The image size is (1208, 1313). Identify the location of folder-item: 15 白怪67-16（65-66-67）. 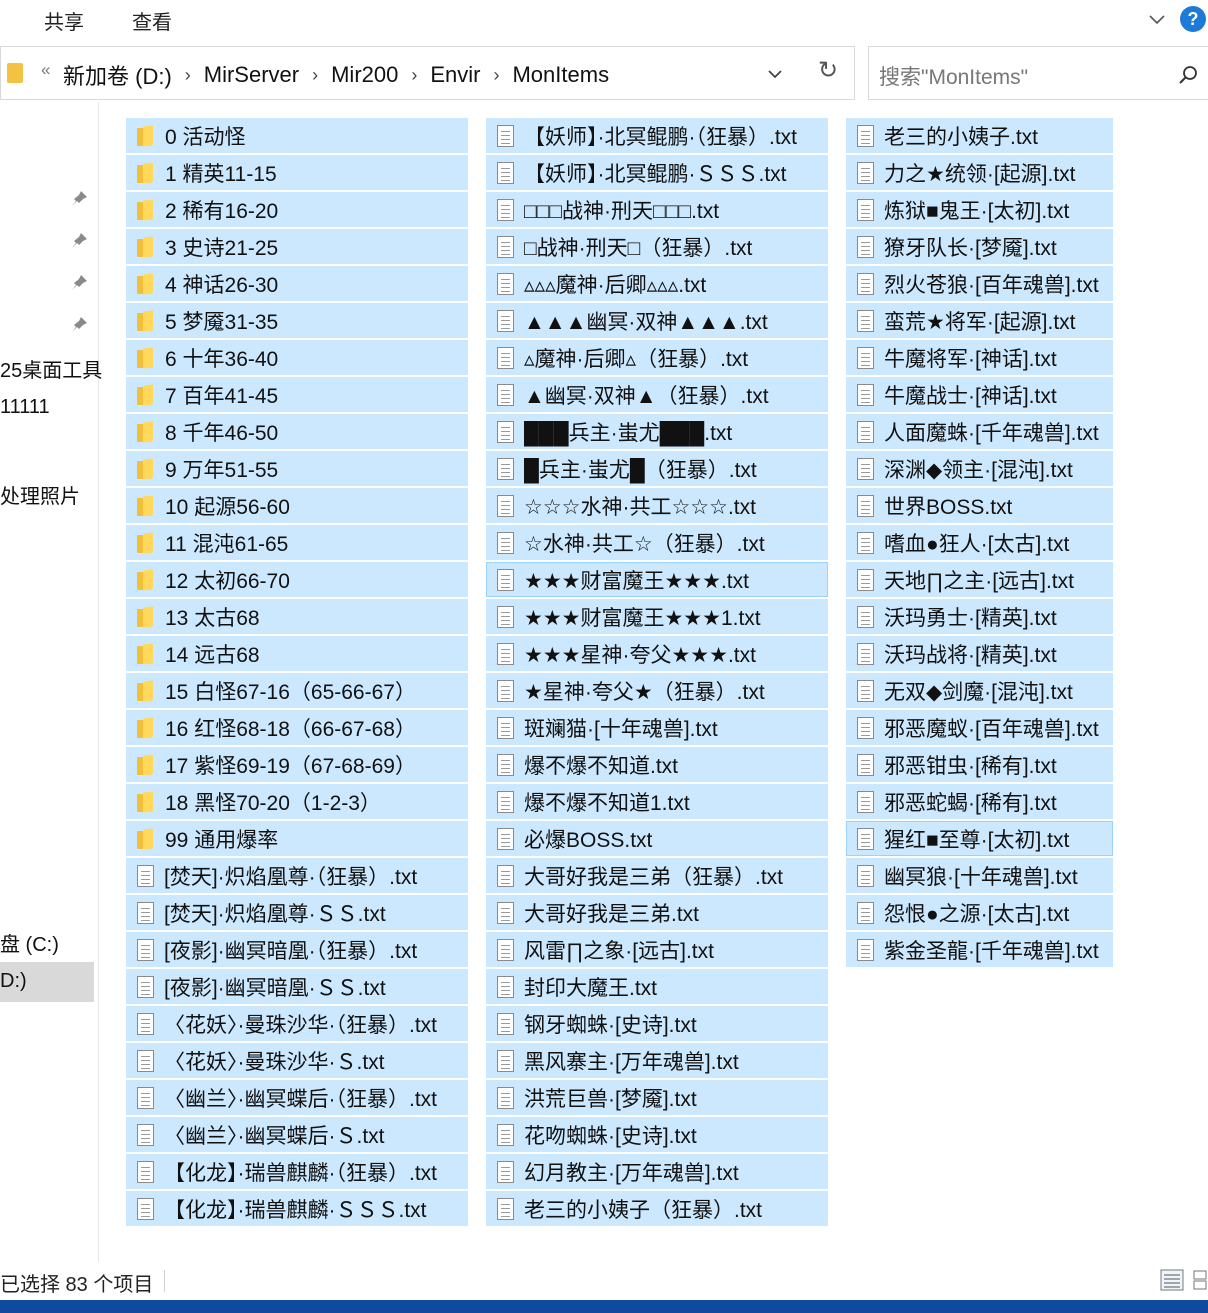
(297, 690).